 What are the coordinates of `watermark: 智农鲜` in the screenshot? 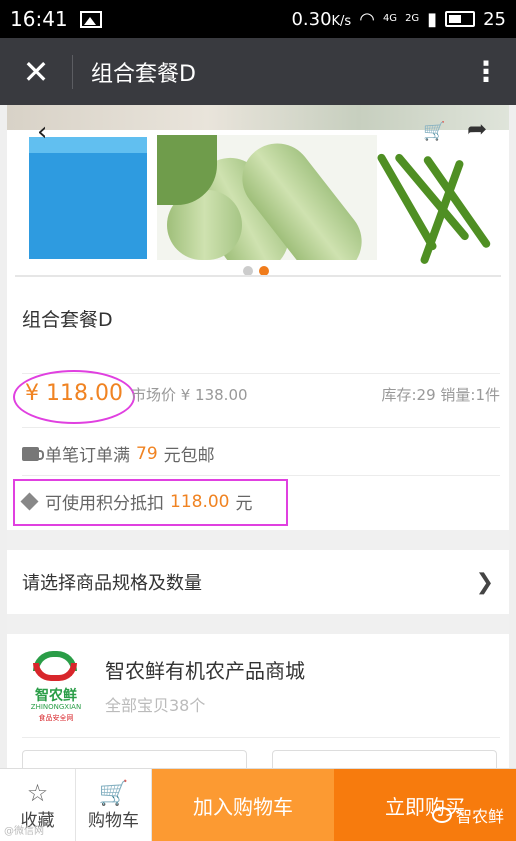 It's located at (467, 815).